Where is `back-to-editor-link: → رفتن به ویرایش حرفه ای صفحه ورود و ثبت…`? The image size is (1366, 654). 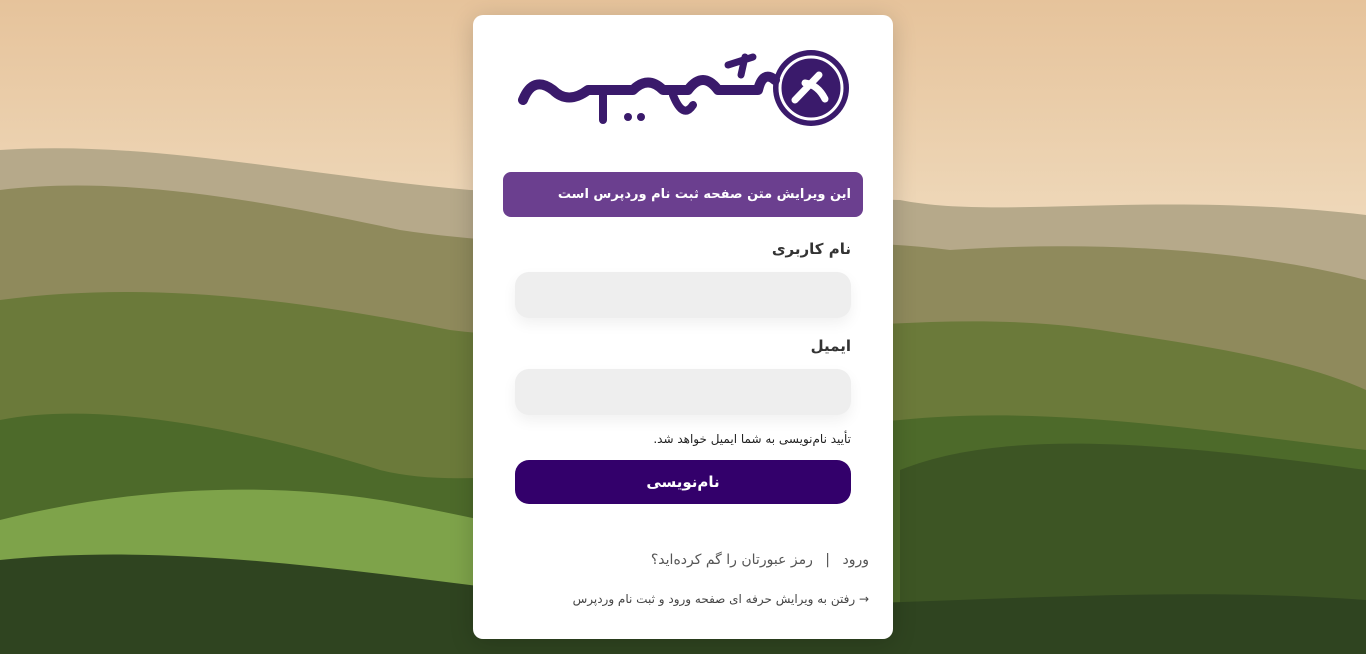
back-to-editor-link: → رفتن به ویرایش حرفه ای صفحه ورود و ثبت… is located at coordinates (721, 599).